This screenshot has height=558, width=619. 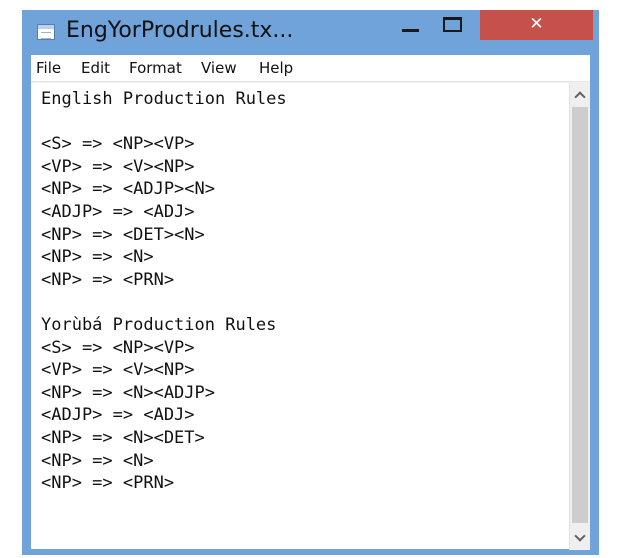 I want to click on menu-bar: File Edit Format View Help, so click(x=310, y=68).